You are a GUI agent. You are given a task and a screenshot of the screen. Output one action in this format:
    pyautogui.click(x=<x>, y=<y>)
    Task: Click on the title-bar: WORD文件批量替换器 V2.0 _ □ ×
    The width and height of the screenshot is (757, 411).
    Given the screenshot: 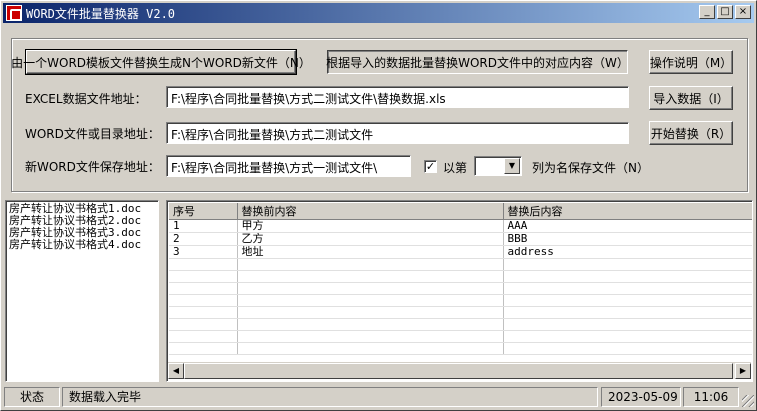 What is the action you would take?
    pyautogui.click(x=378, y=13)
    